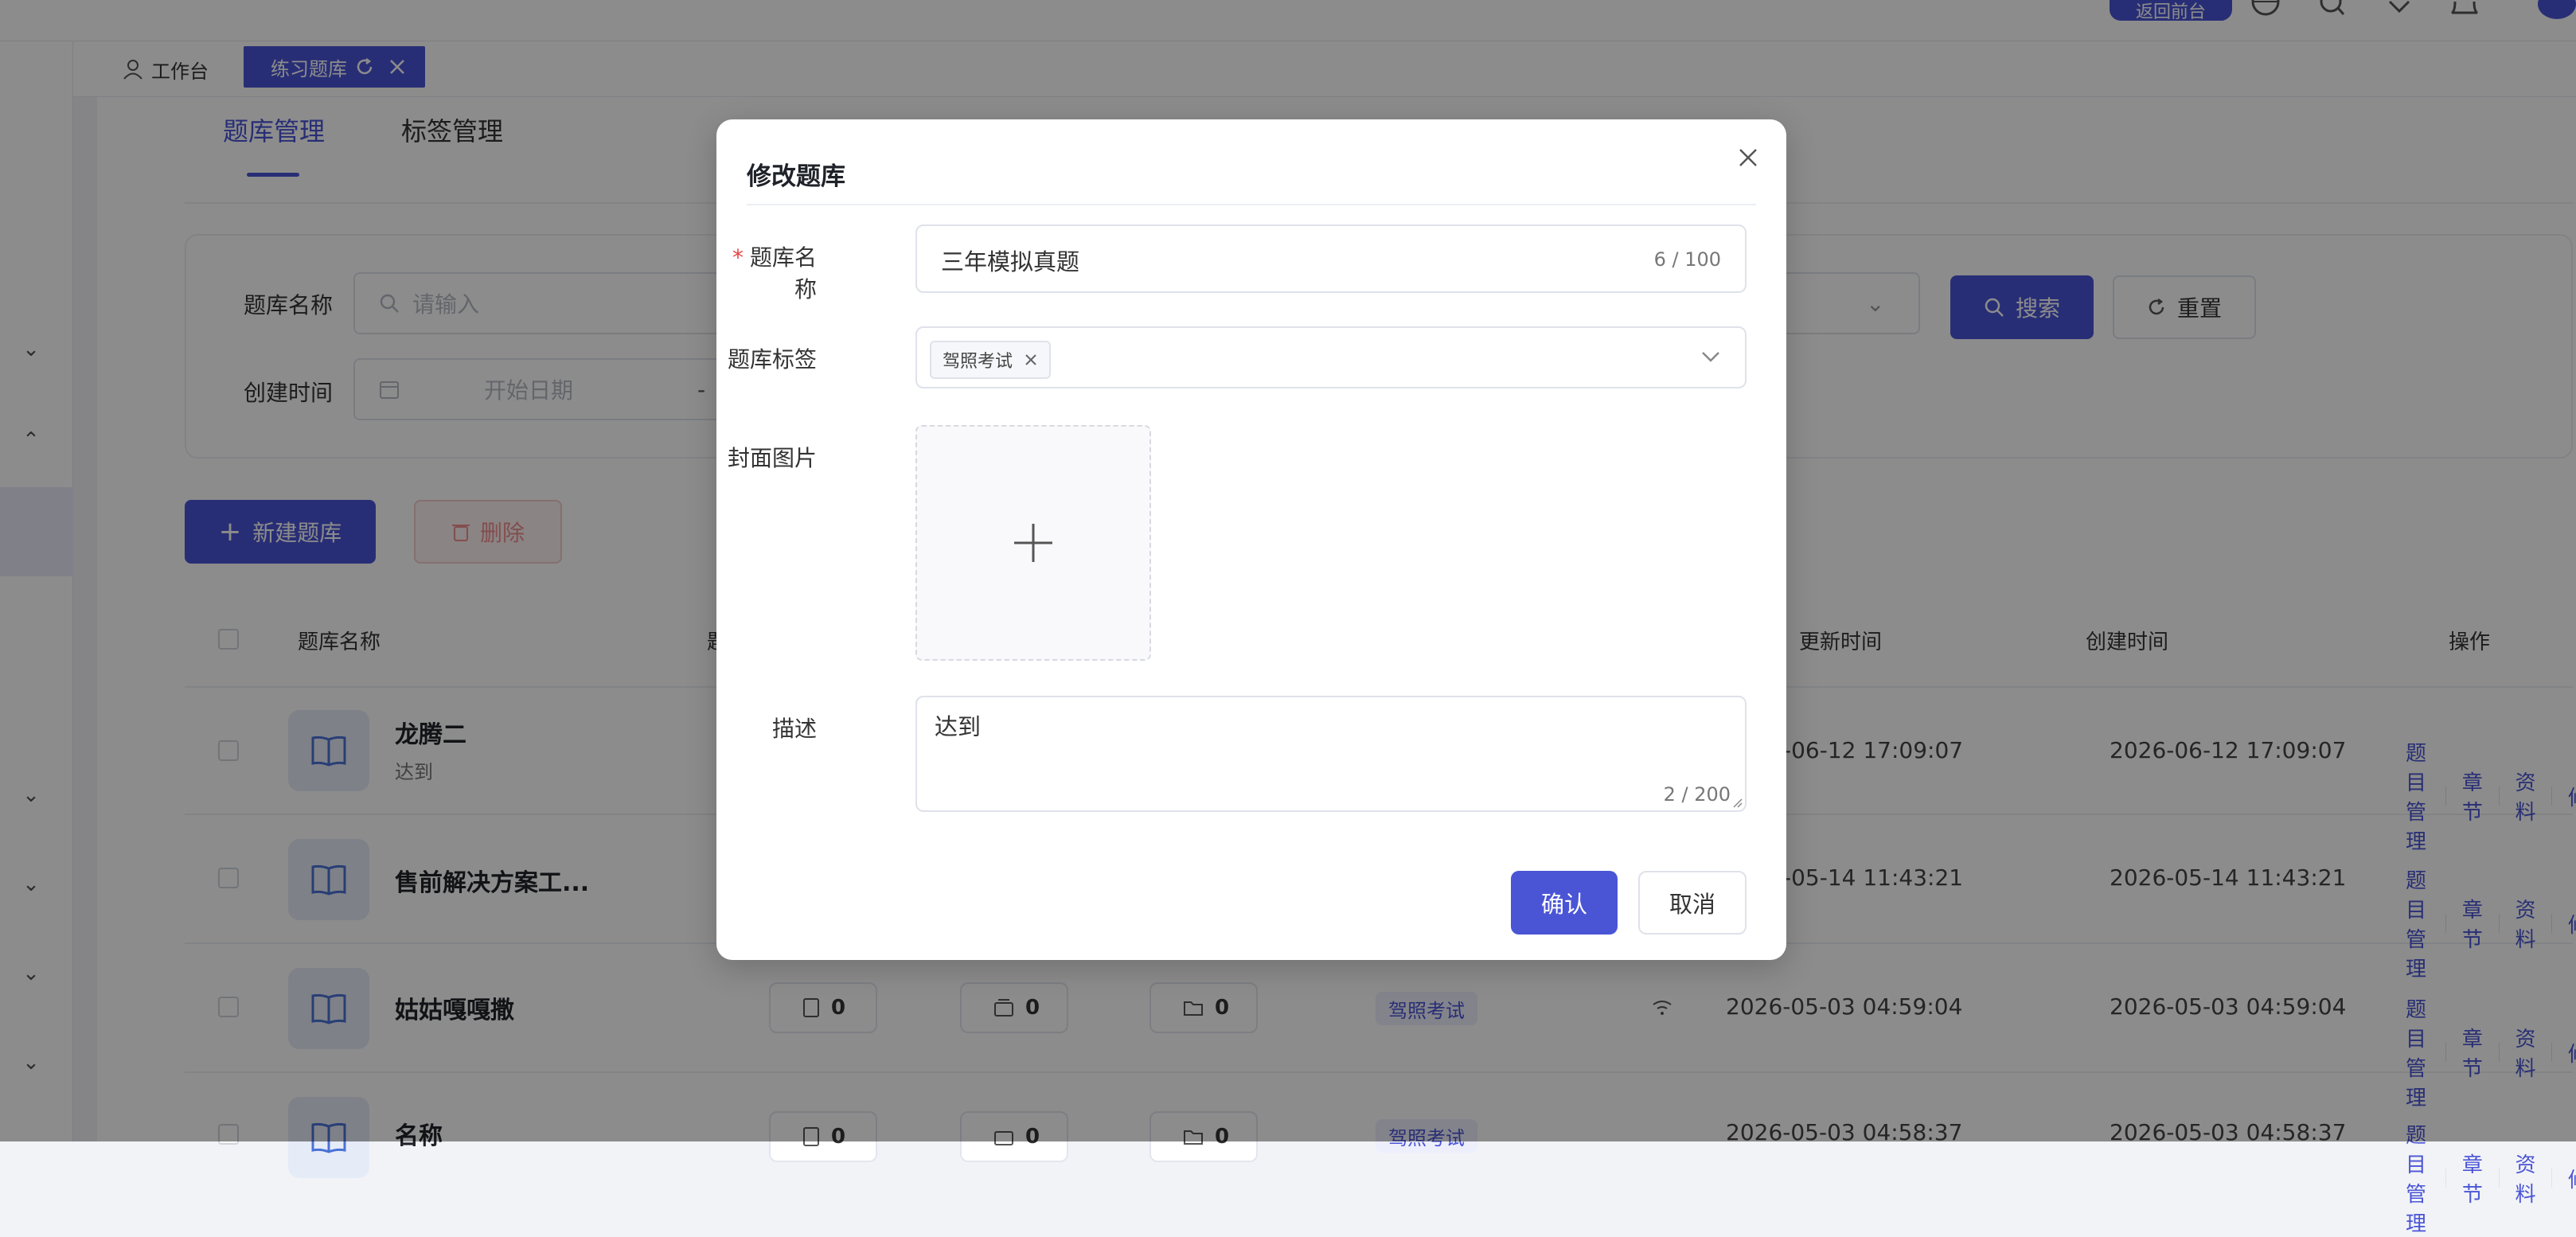 This screenshot has width=2576, height=1237. I want to click on name-label-text: 题库名称, so click(783, 273).